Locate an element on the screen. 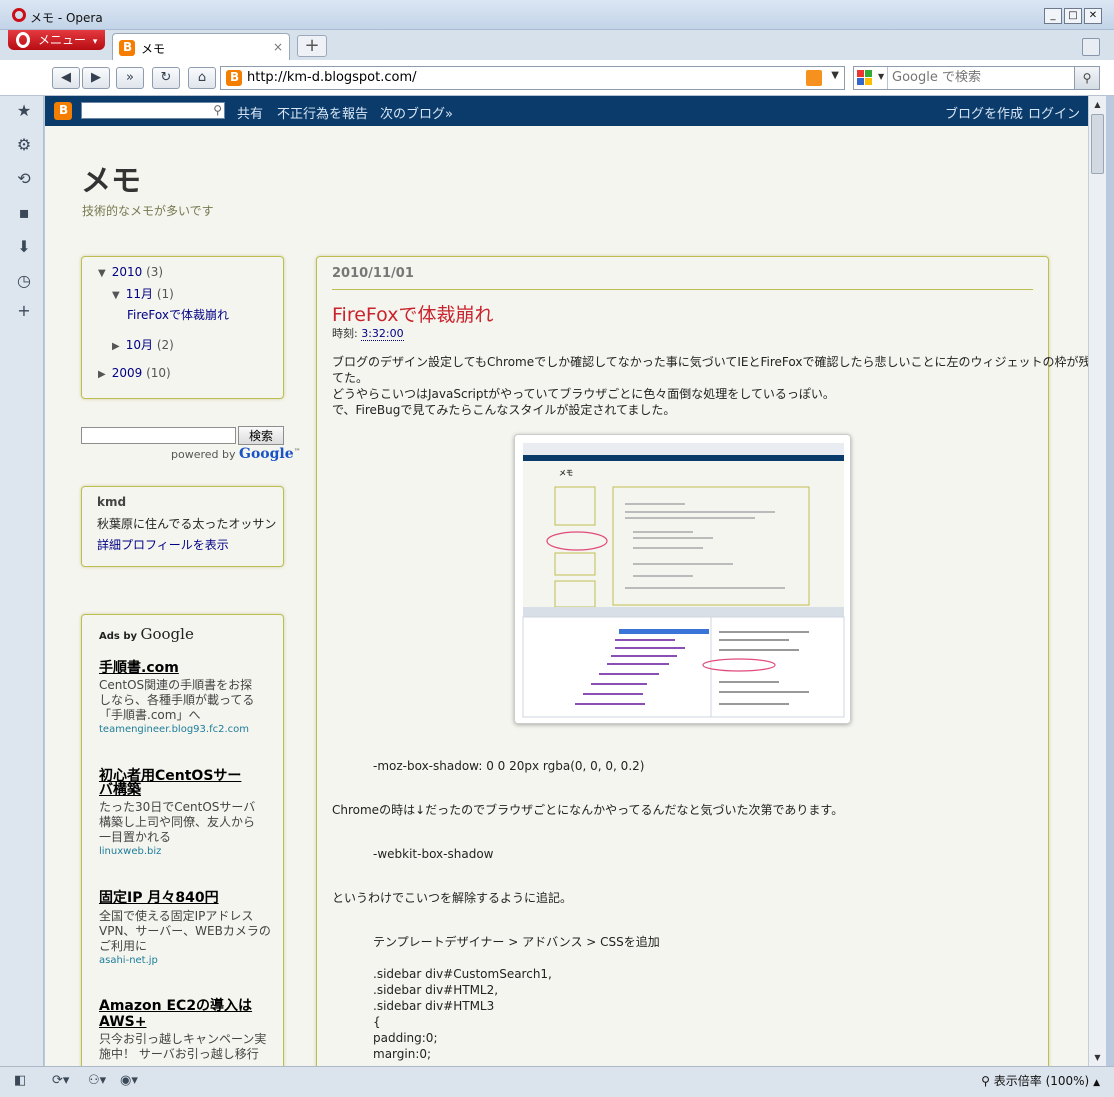 This screenshot has width=1114, height=1097. ad-title: Amazon EC2の導入は is located at coordinates (175, 1006).